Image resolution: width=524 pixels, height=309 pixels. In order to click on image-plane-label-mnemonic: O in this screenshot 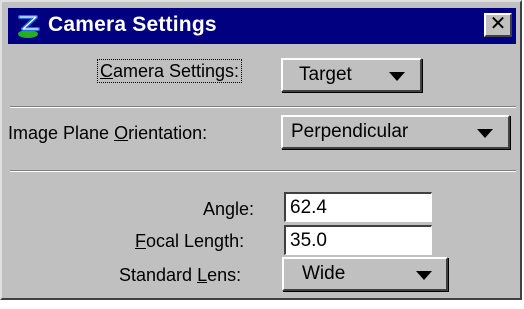, I will do `click(121, 133)`.